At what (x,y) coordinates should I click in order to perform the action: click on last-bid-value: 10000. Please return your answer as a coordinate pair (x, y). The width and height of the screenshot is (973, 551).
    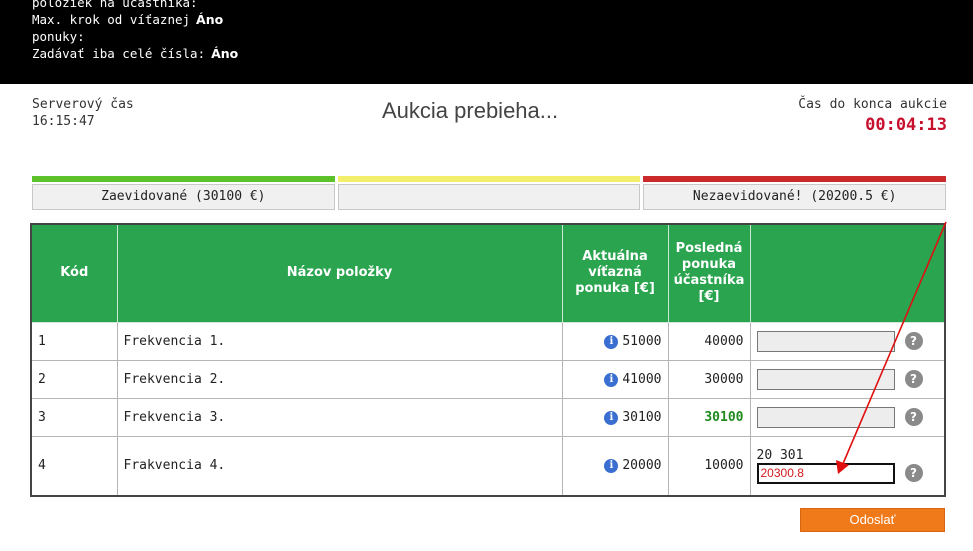
    Looking at the image, I should click on (724, 466).